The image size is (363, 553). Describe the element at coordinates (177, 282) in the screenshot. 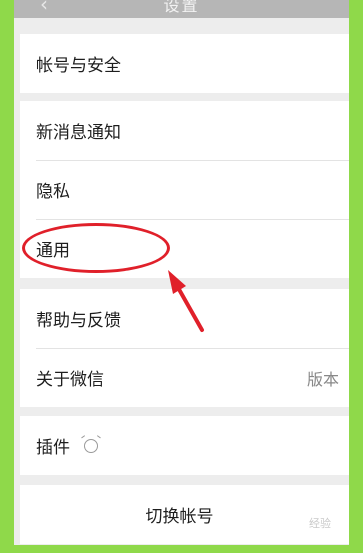

I see `arrow-head` at that location.